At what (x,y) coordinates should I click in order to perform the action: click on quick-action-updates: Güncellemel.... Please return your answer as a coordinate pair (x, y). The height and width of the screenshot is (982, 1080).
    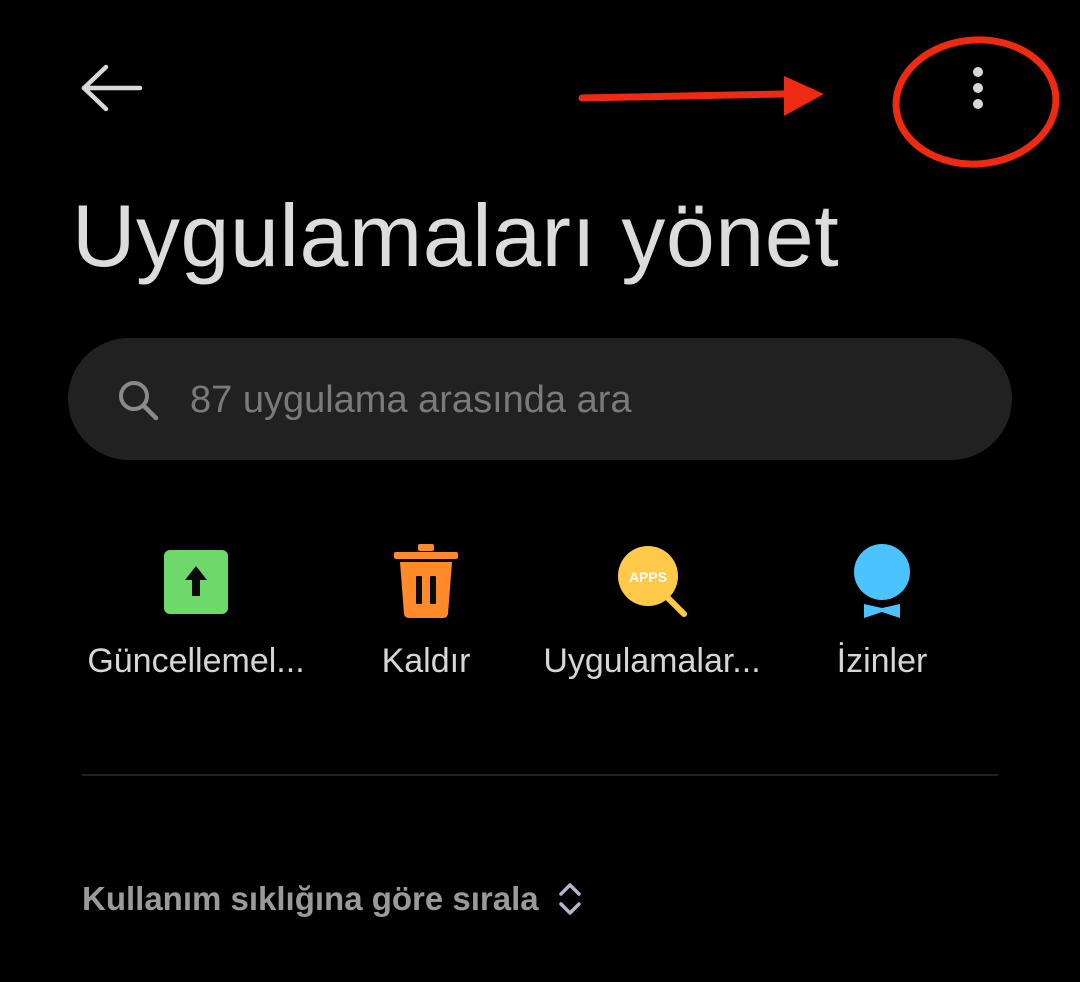
    Looking at the image, I should click on (196, 618).